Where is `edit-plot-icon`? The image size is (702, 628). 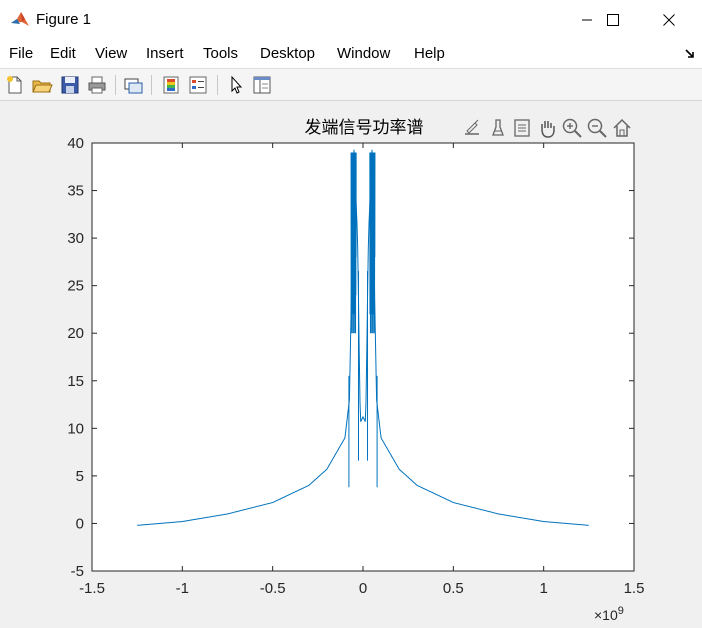
edit-plot-icon is located at coordinates (236, 85).